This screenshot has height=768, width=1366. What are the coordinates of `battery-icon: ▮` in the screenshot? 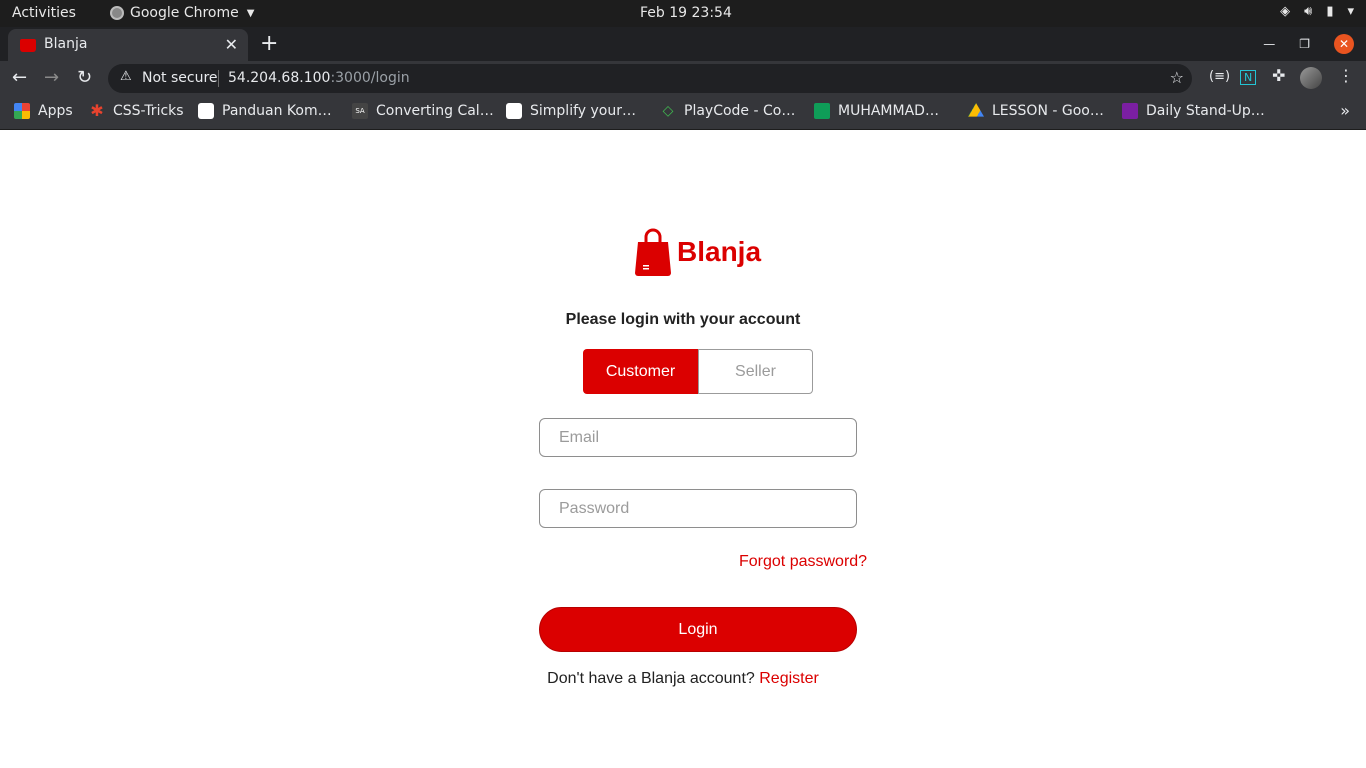 It's located at (1330, 11).